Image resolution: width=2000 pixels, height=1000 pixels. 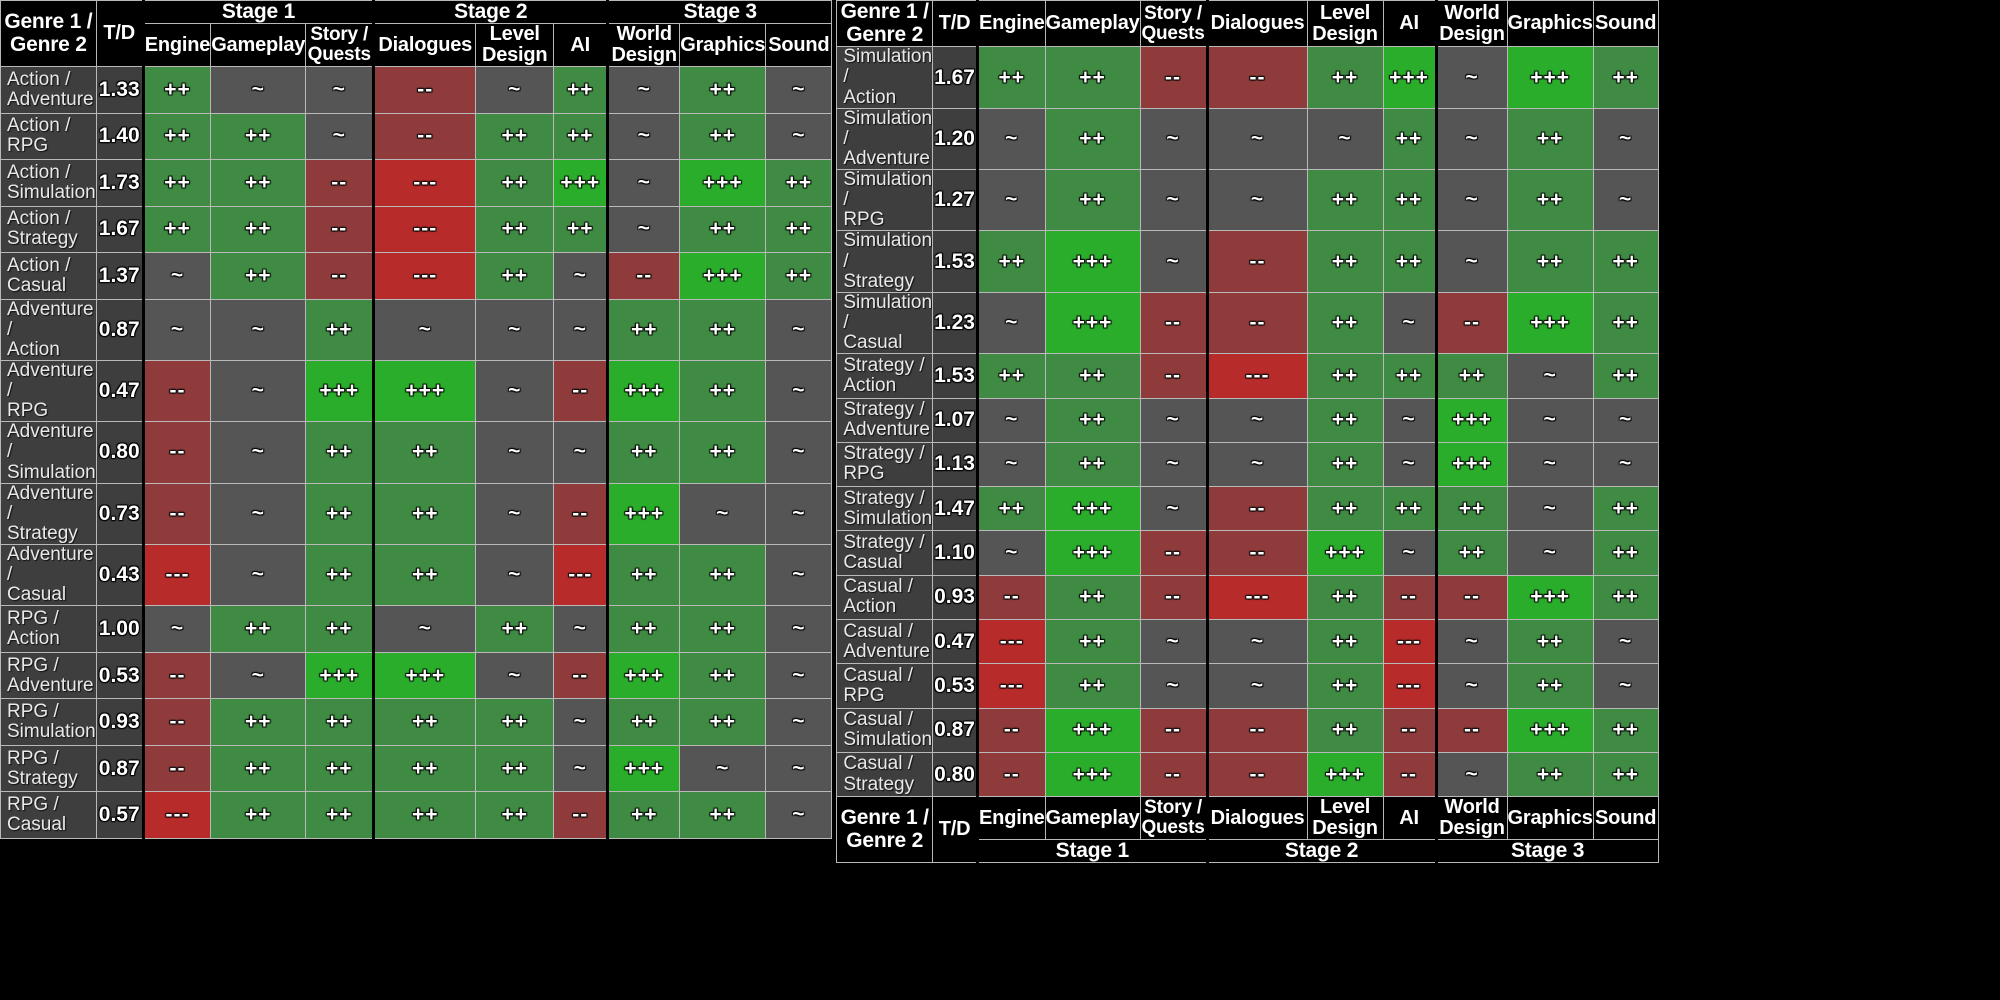 I want to click on column-header-level-design-right: Level Design, so click(x=1345, y=24).